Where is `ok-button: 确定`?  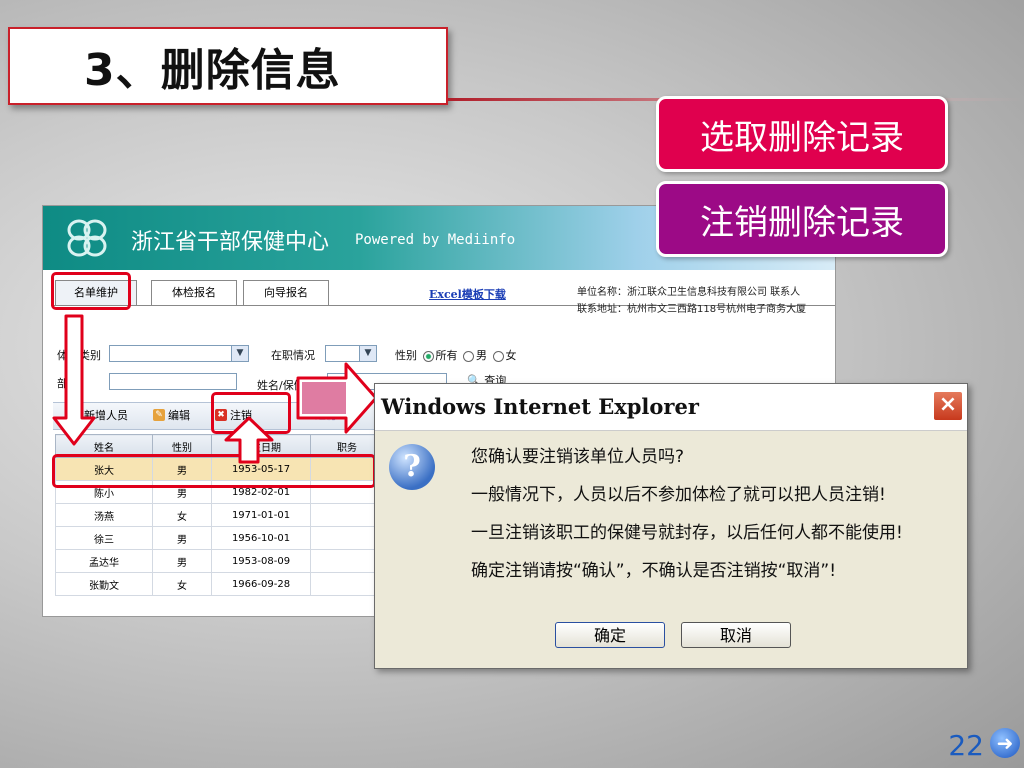
ok-button: 确定 is located at coordinates (610, 635).